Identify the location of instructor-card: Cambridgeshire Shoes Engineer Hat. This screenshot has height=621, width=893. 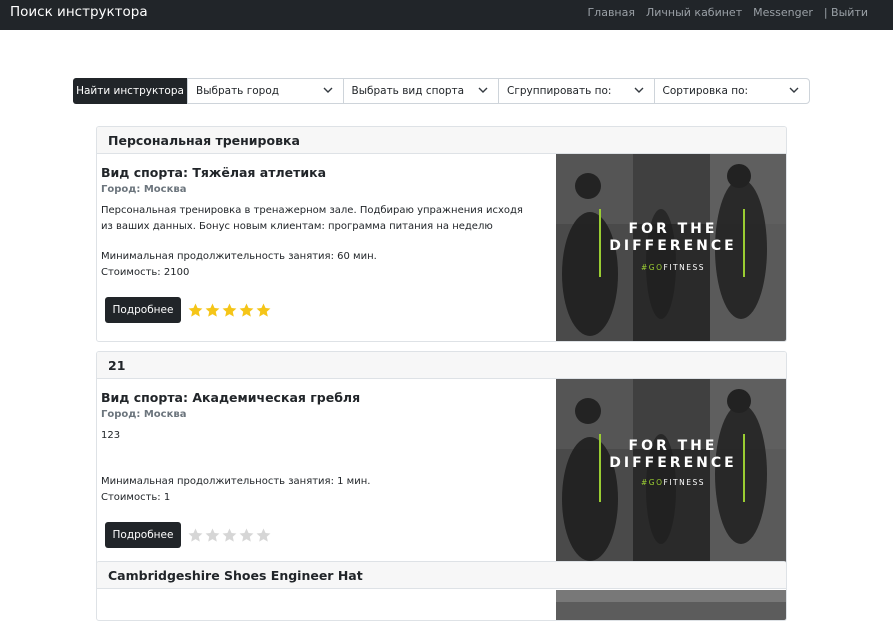
(441, 591).